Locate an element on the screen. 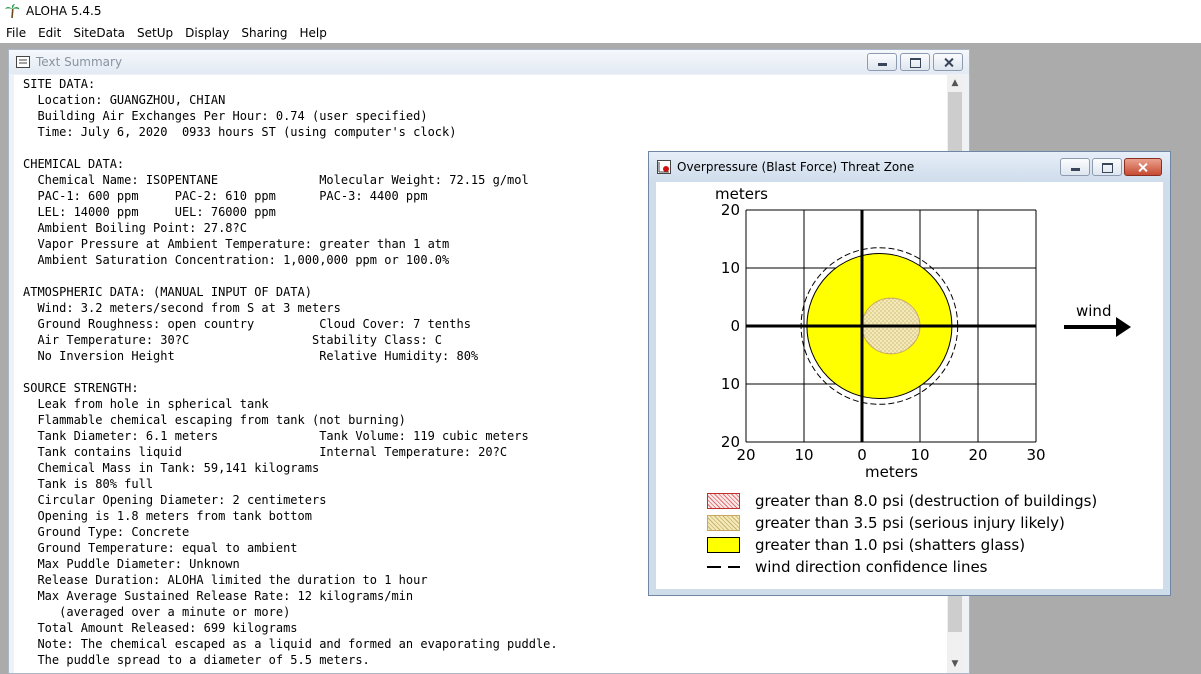 Image resolution: width=1201 pixels, height=674 pixels. confidence-lines-swatch is located at coordinates (723, 567).